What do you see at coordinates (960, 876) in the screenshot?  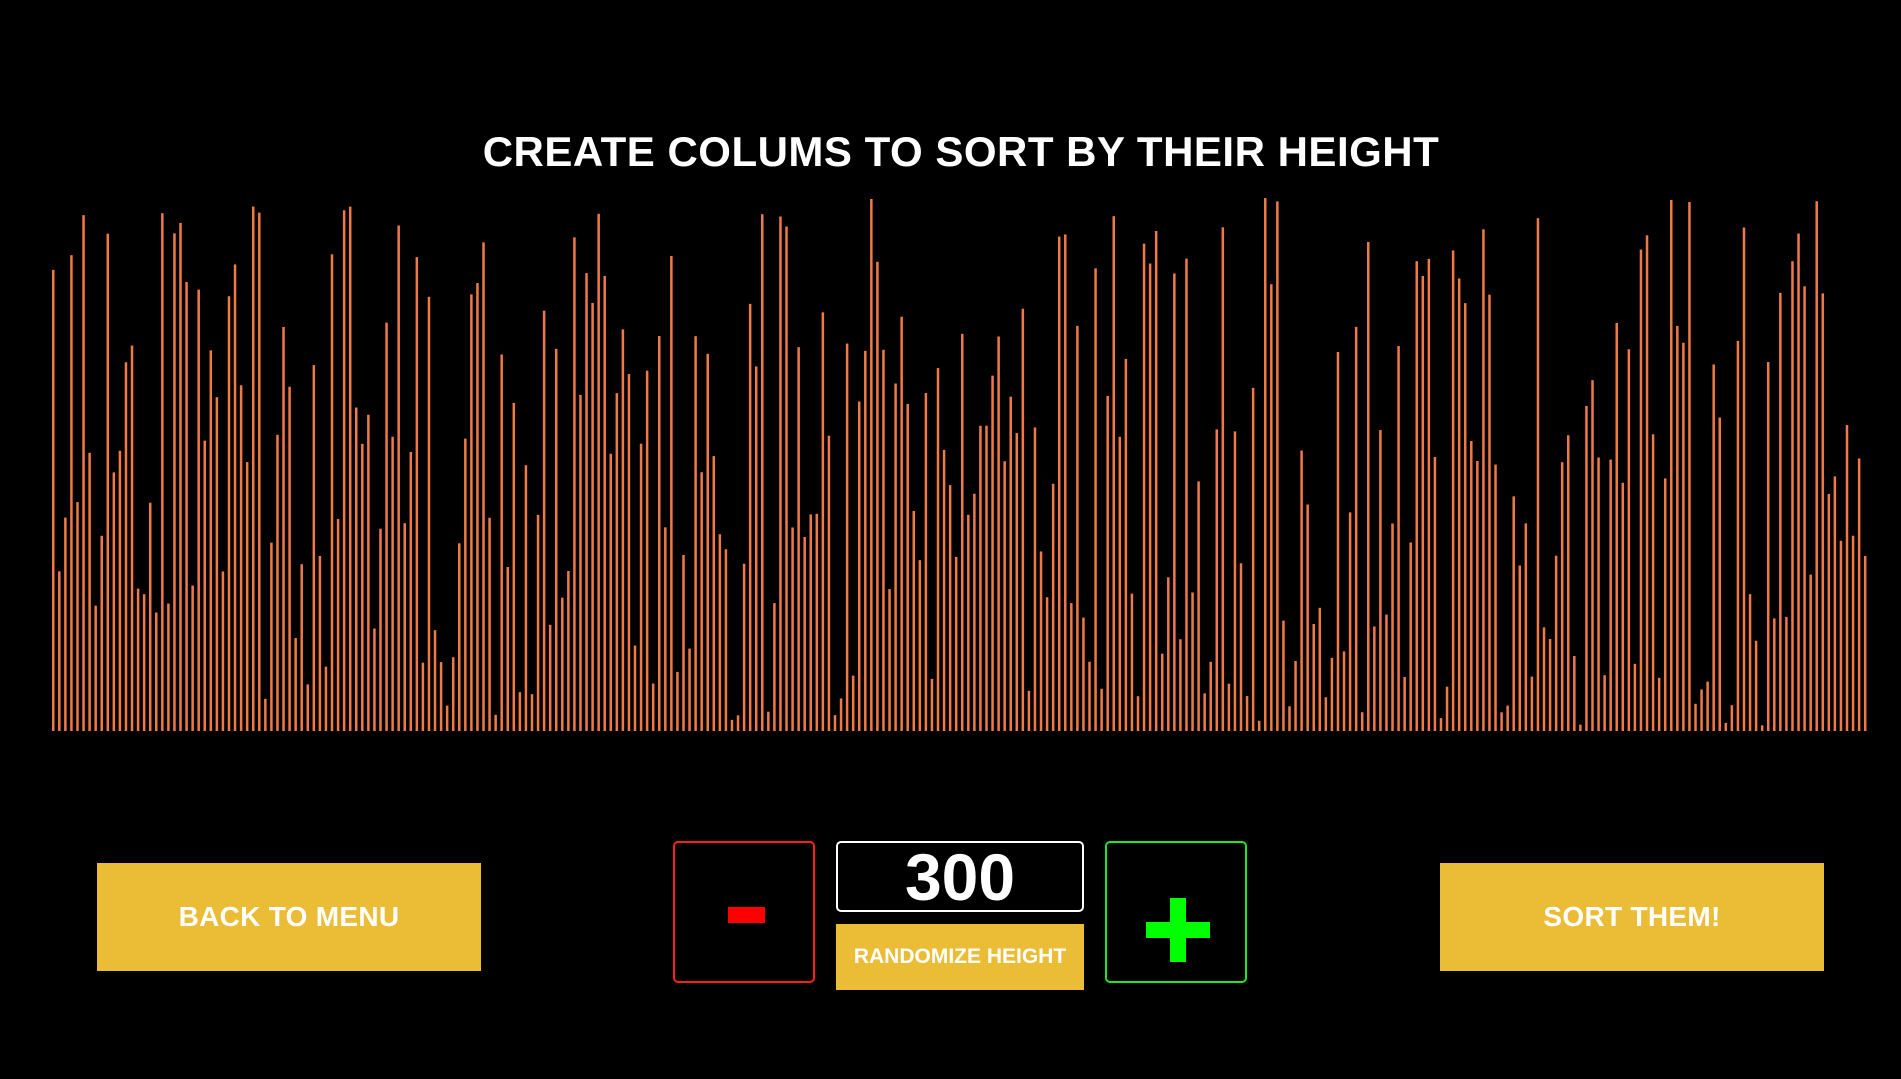 I see `column-count-display: 300` at bounding box center [960, 876].